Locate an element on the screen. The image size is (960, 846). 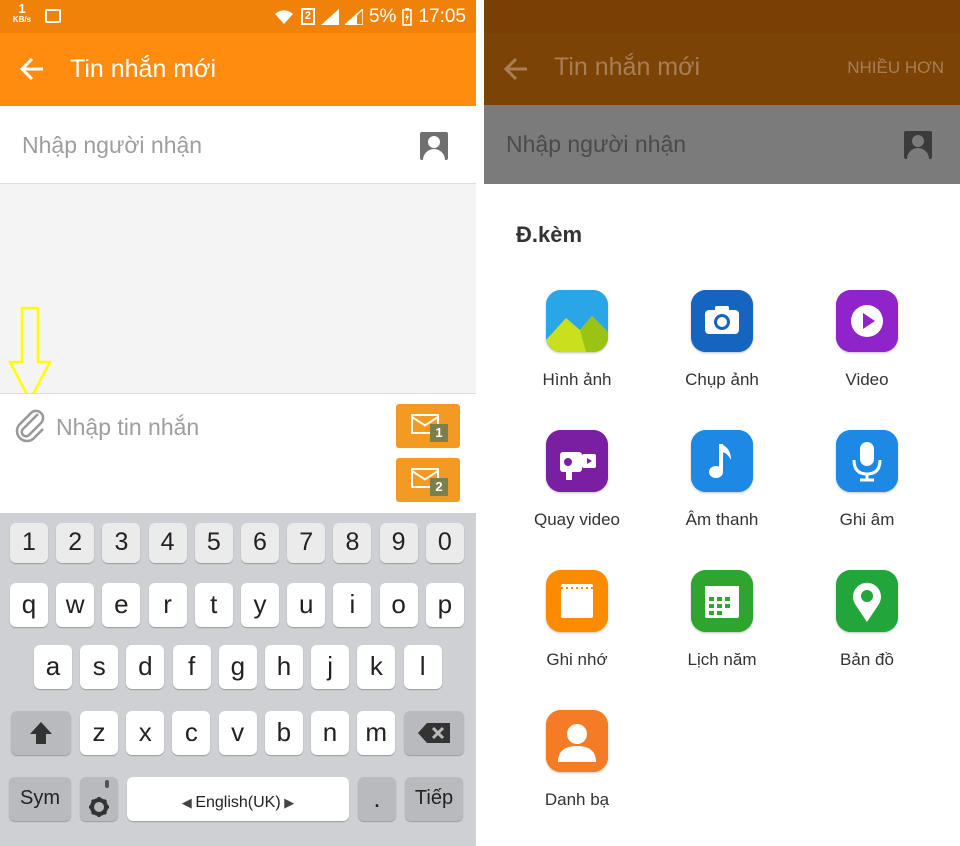
key: g is located at coordinates (237, 667).